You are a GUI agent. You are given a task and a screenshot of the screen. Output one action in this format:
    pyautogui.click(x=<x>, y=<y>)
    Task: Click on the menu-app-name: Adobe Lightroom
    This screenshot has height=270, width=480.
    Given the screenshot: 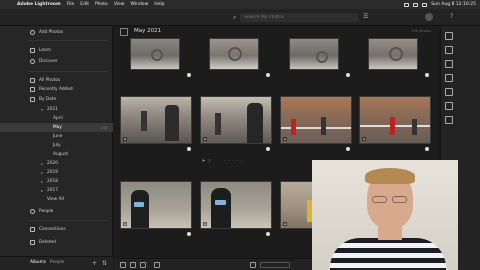 What is the action you would take?
    pyautogui.click(x=39, y=4)
    